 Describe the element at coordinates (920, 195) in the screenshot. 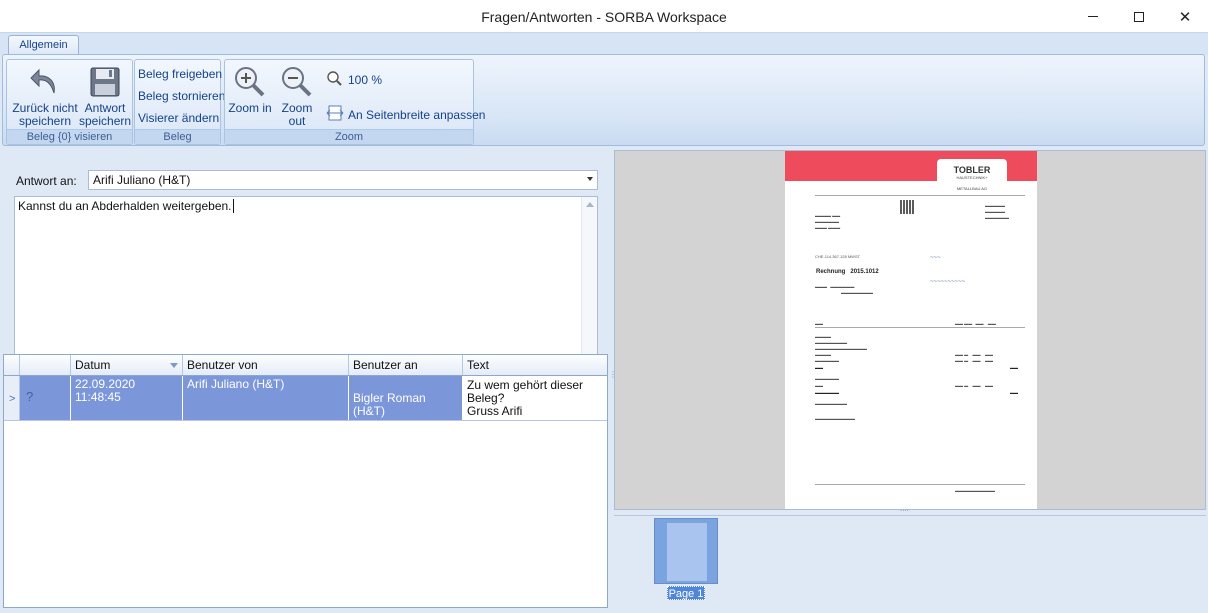

I see `doc-line` at that location.